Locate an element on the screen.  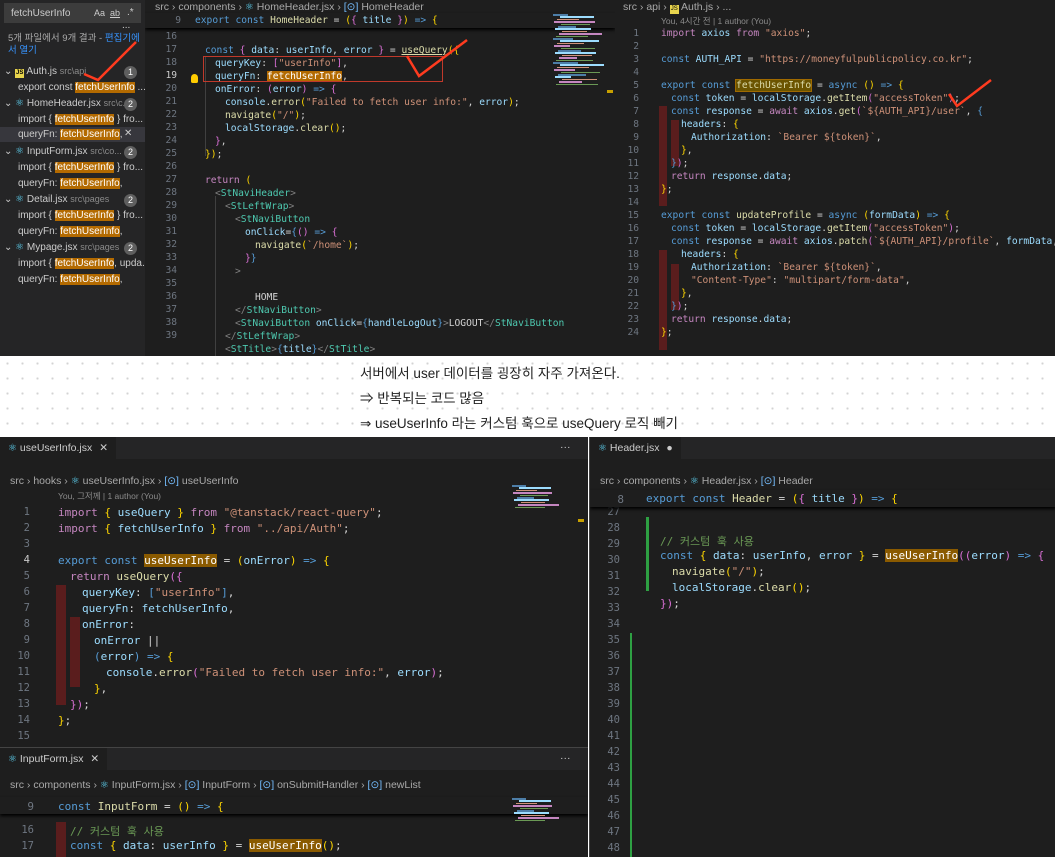
line-number: 48 is located at coordinates (613, 848).